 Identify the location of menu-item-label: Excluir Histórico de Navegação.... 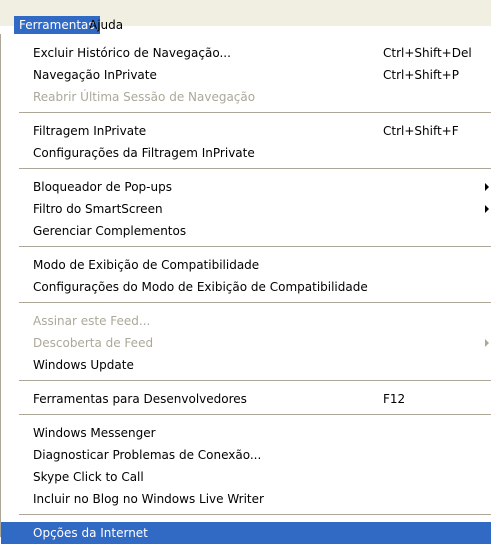
(132, 53).